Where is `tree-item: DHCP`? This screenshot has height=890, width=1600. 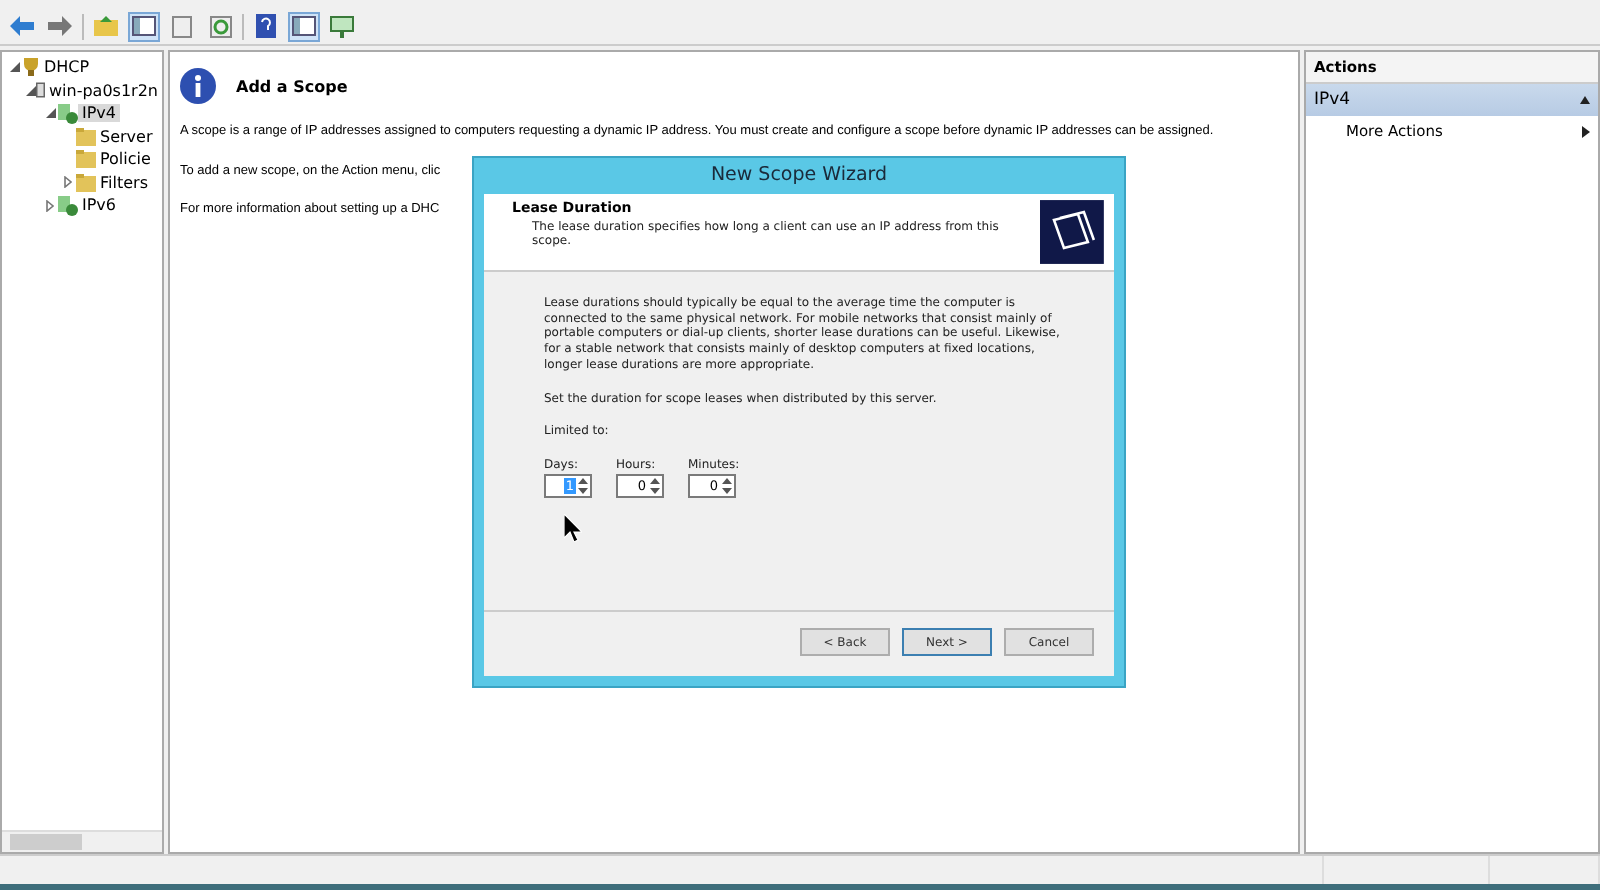
tree-item: DHCP is located at coordinates (67, 67).